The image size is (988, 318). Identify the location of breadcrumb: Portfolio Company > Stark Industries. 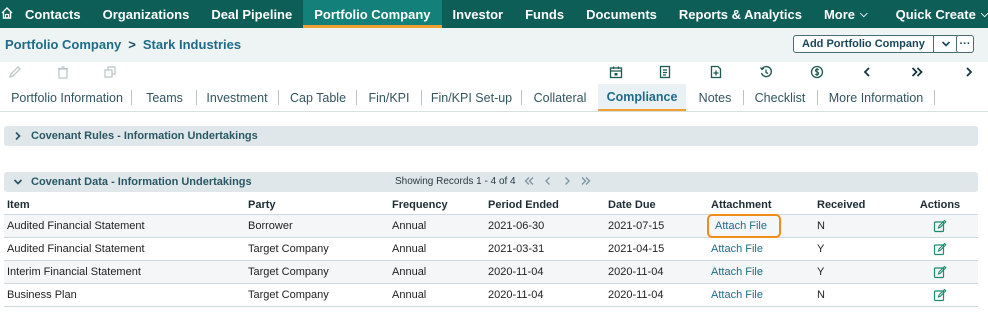
(123, 44).